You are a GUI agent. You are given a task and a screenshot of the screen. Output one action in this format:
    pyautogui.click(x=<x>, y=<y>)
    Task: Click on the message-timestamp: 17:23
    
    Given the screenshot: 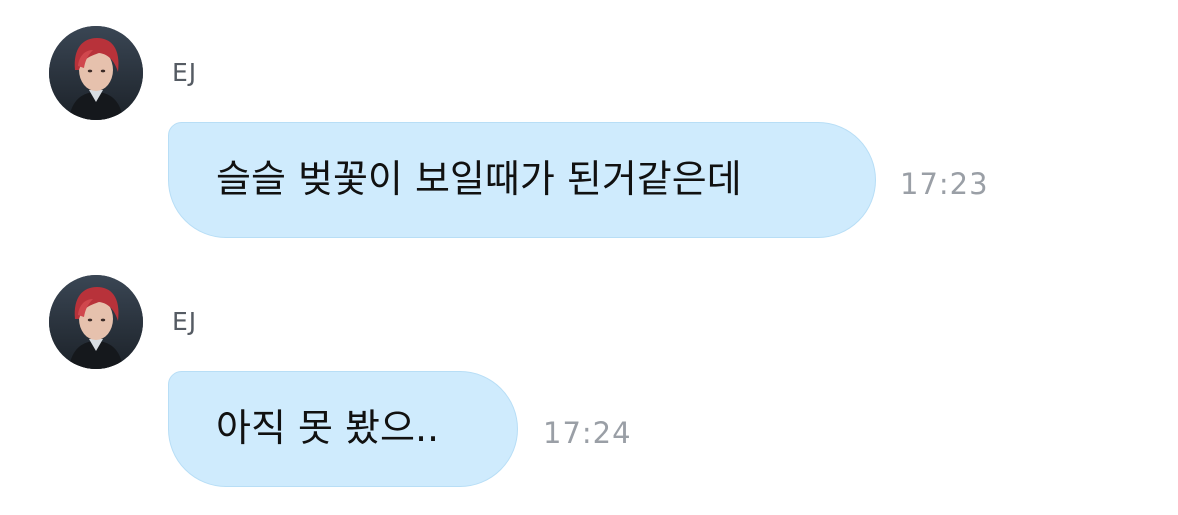 What is the action you would take?
    pyautogui.click(x=944, y=184)
    